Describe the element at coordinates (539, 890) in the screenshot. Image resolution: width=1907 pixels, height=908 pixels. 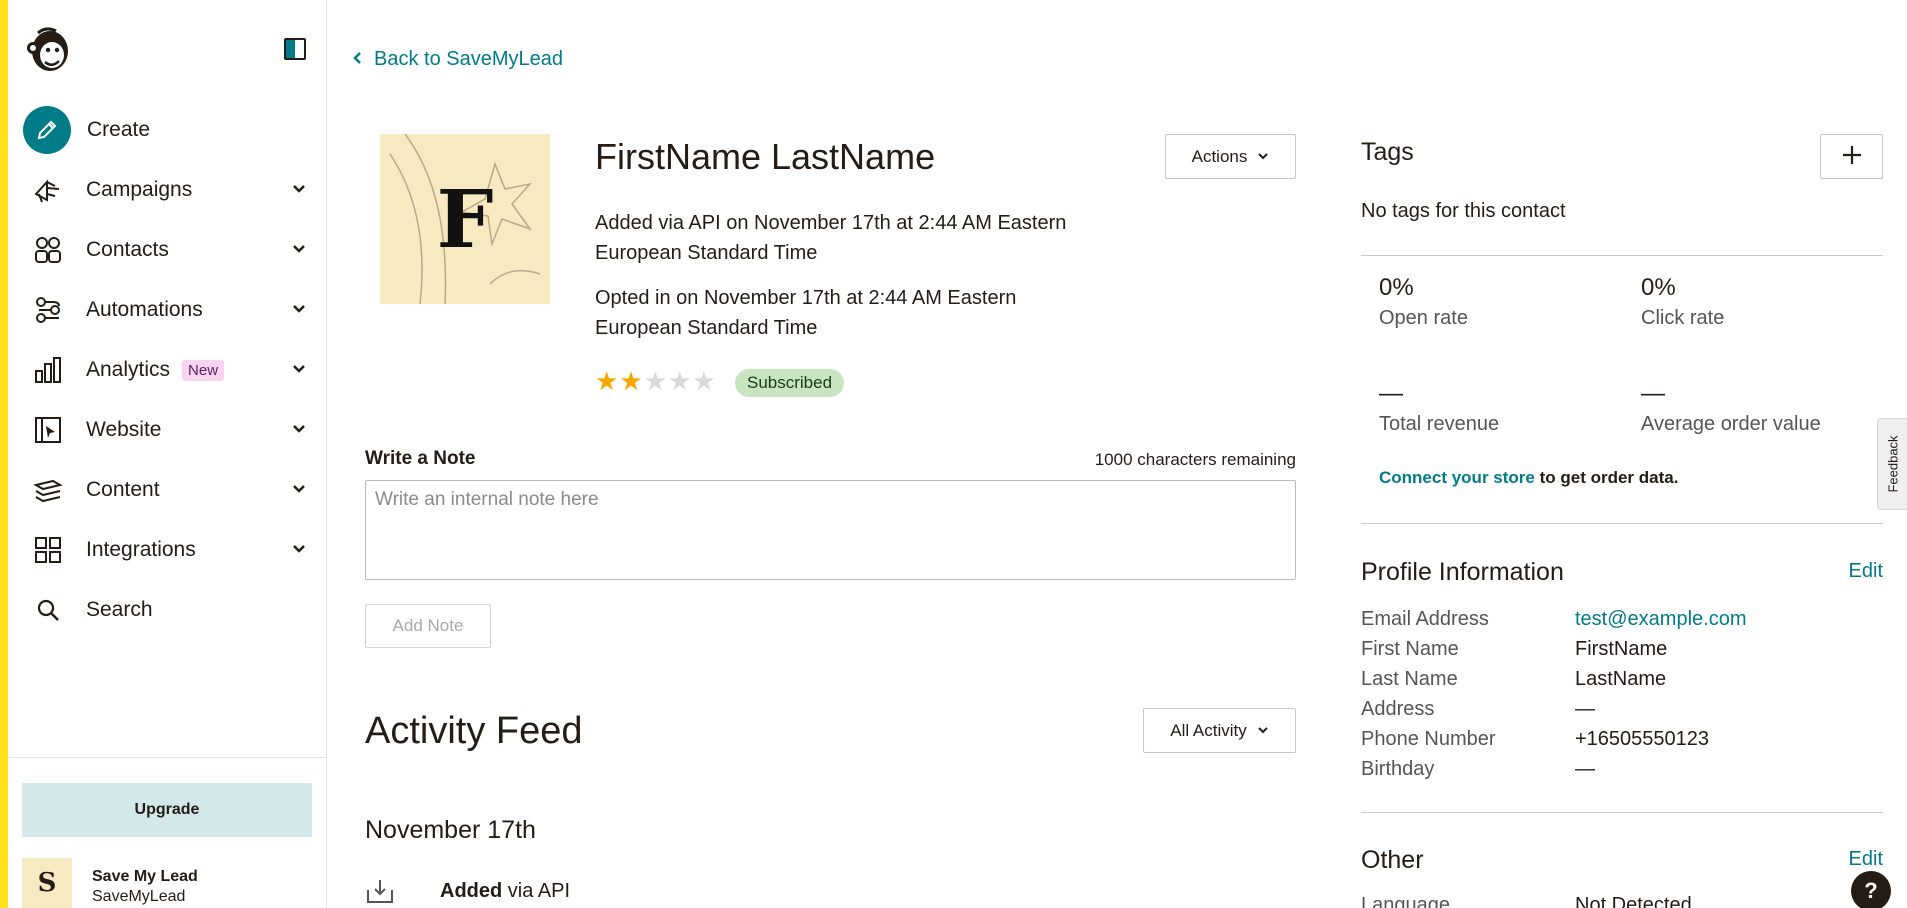
I see `feed-entry-detail: via API` at that location.